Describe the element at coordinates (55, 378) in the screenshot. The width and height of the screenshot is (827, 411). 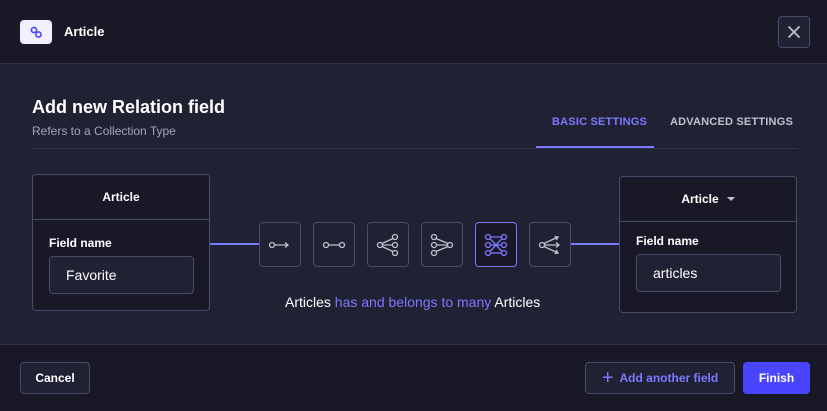
I see `cancel-button: Cancel` at that location.